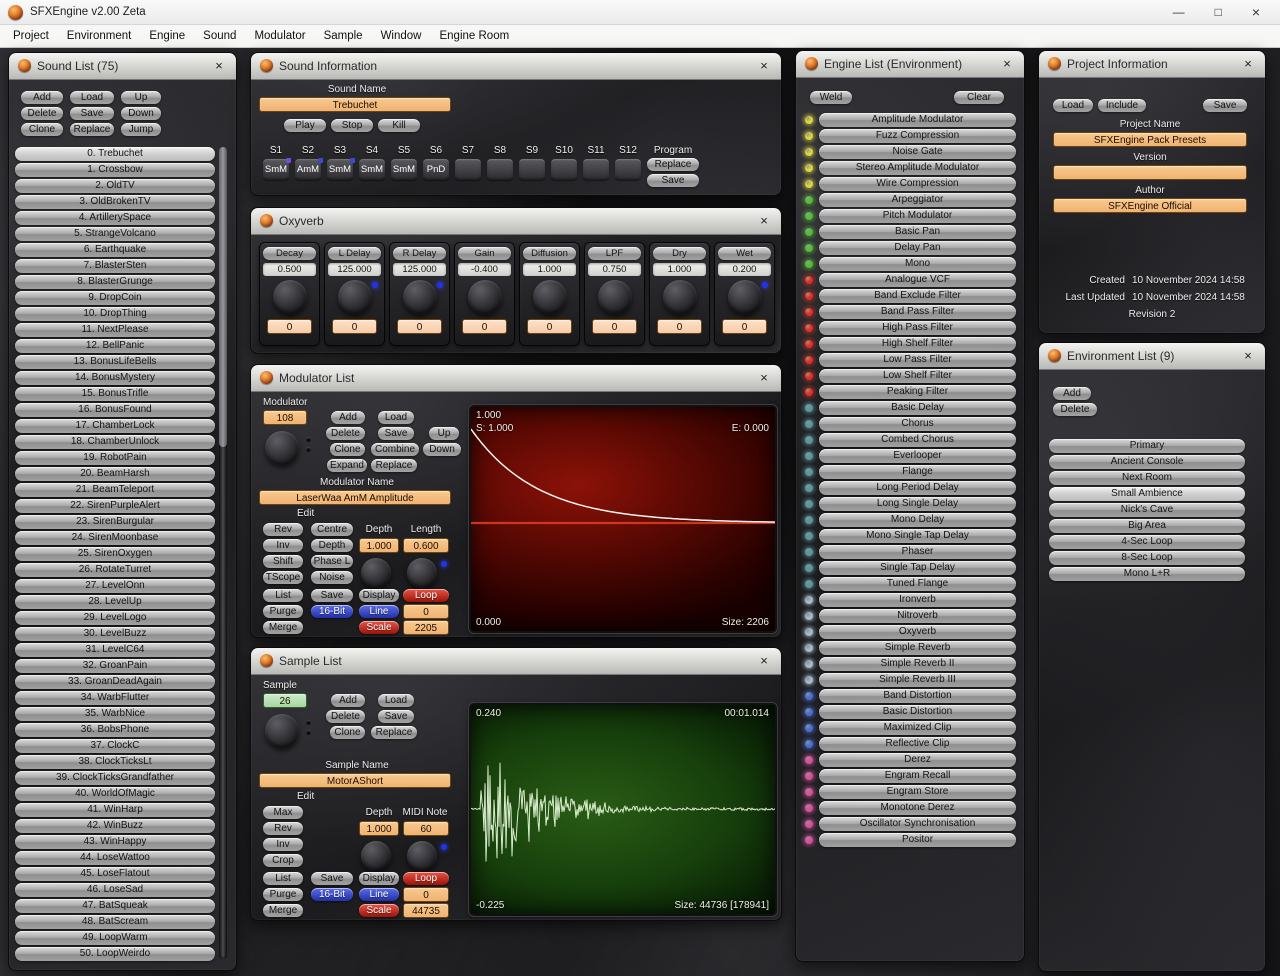  I want to click on slot-s9, so click(532, 169).